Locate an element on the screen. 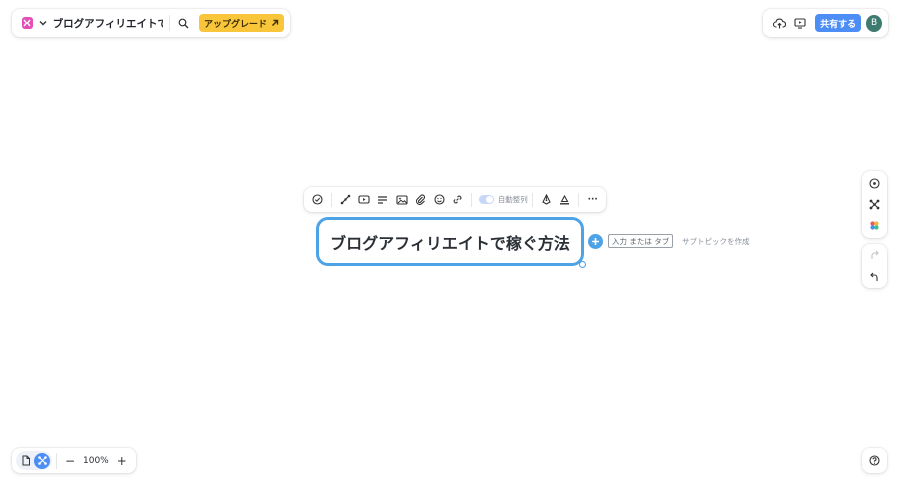  underline-icon is located at coordinates (565, 200).